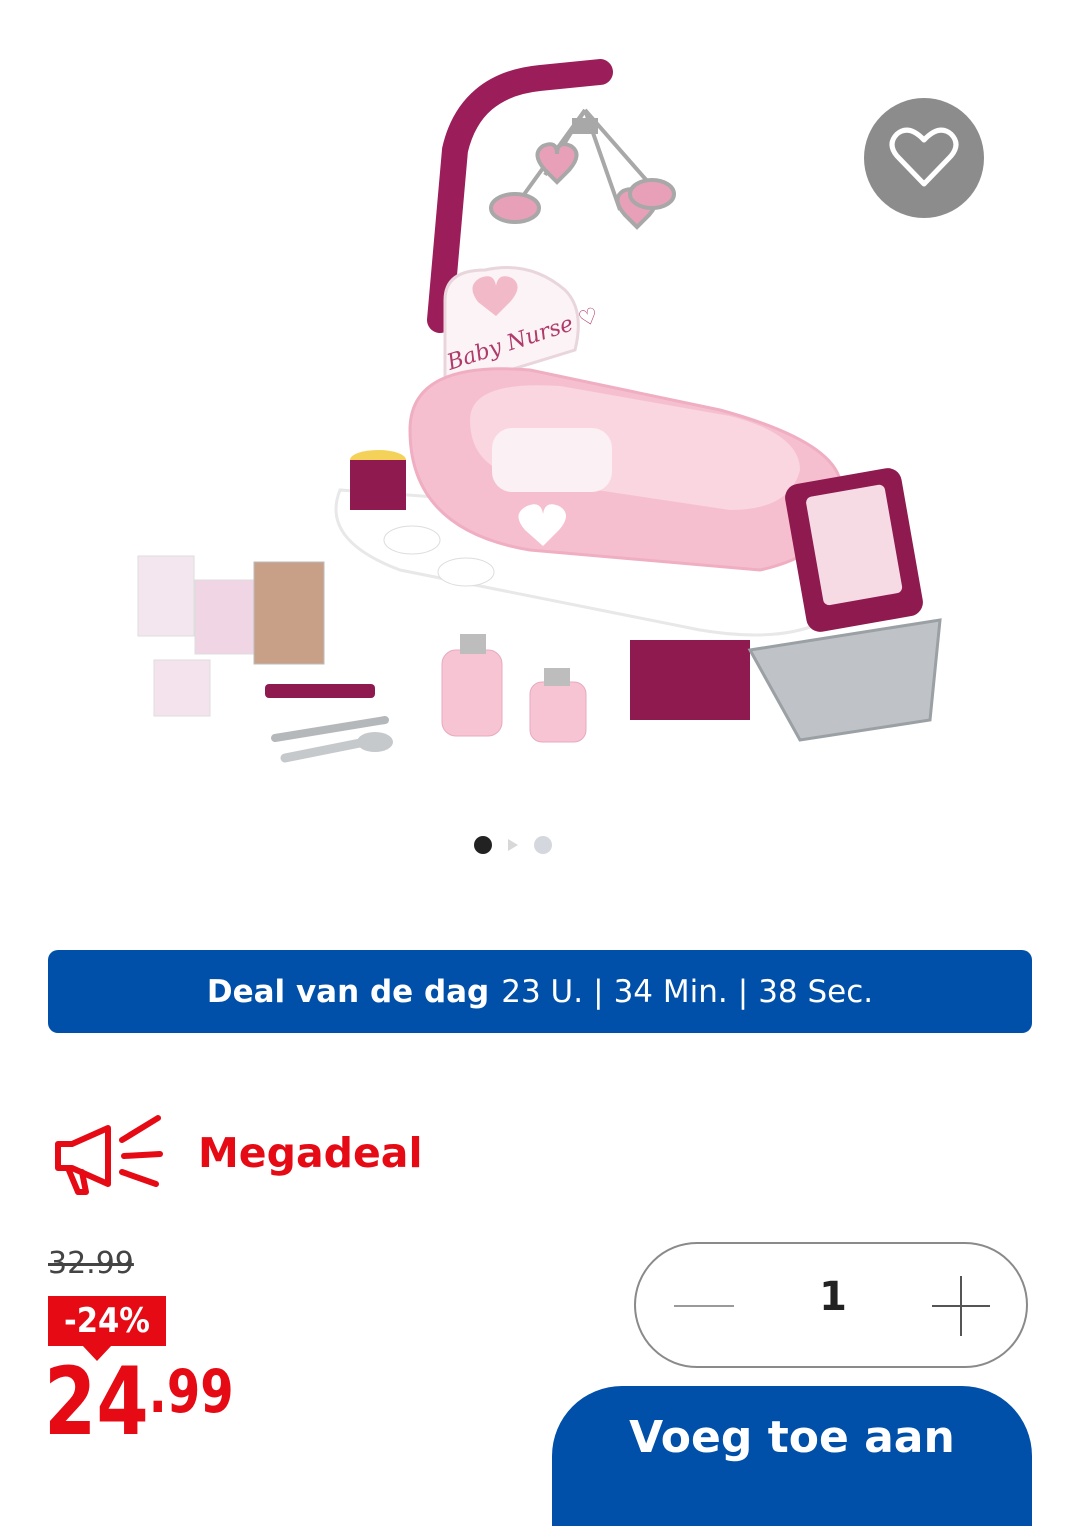  I want to click on heart-outline-icon, so click(924, 157).